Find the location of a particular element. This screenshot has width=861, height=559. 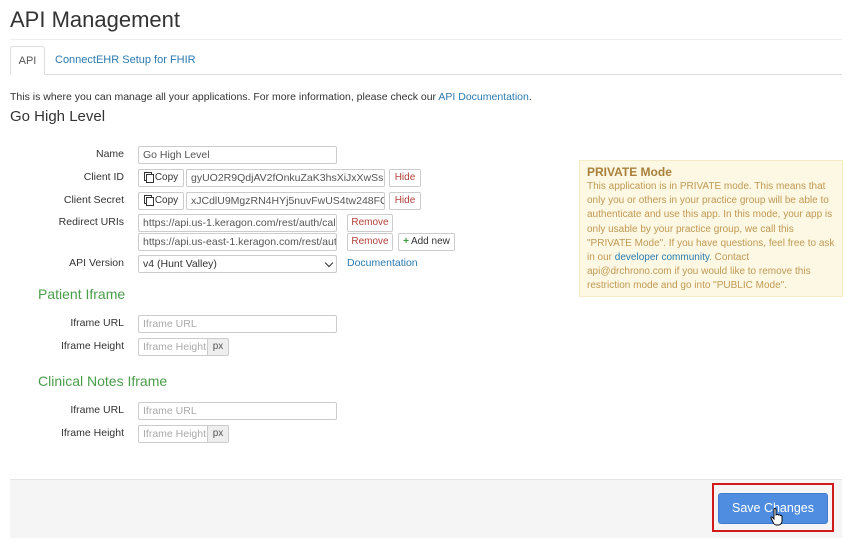

hide-client-id-button: Hide is located at coordinates (405, 178).